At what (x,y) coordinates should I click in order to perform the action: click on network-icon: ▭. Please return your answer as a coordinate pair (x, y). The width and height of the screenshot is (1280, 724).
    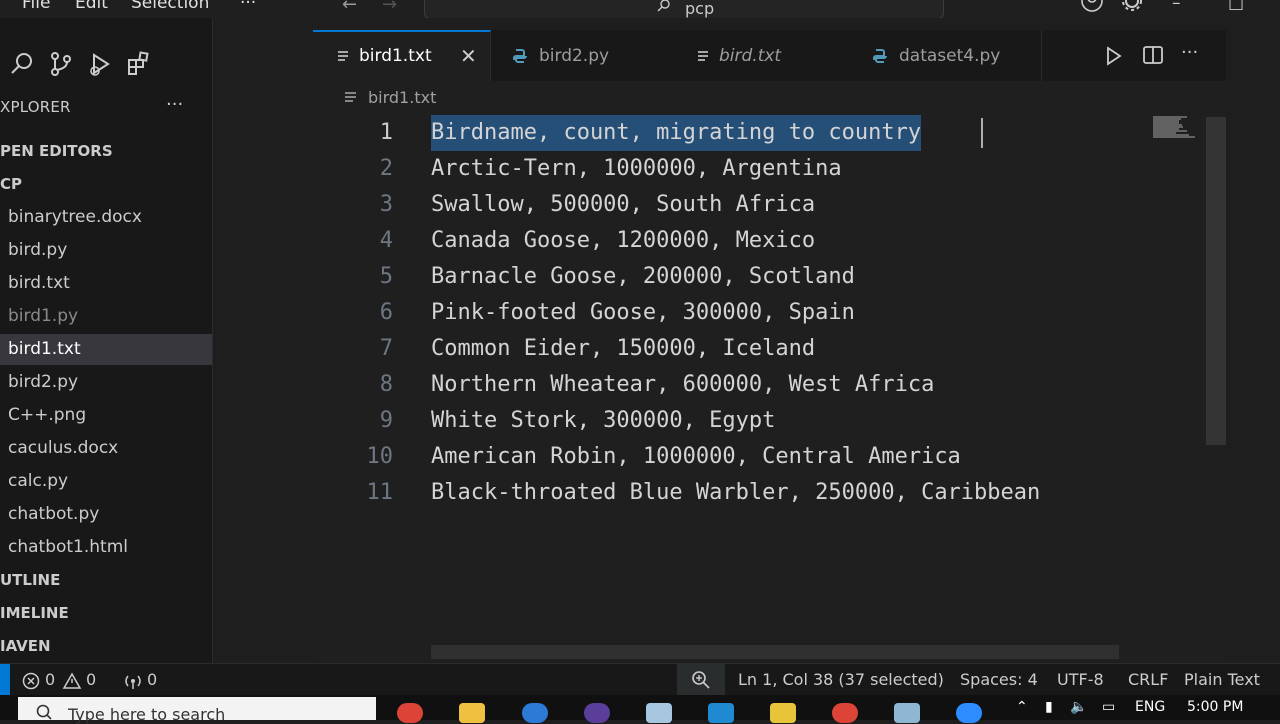
    Looking at the image, I should click on (1108, 707).